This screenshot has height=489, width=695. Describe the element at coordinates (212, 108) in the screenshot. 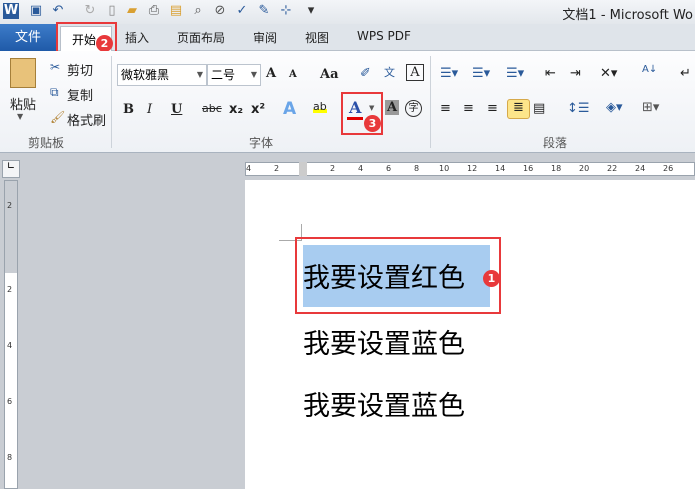

I see `strikethrough-button: abc` at that location.